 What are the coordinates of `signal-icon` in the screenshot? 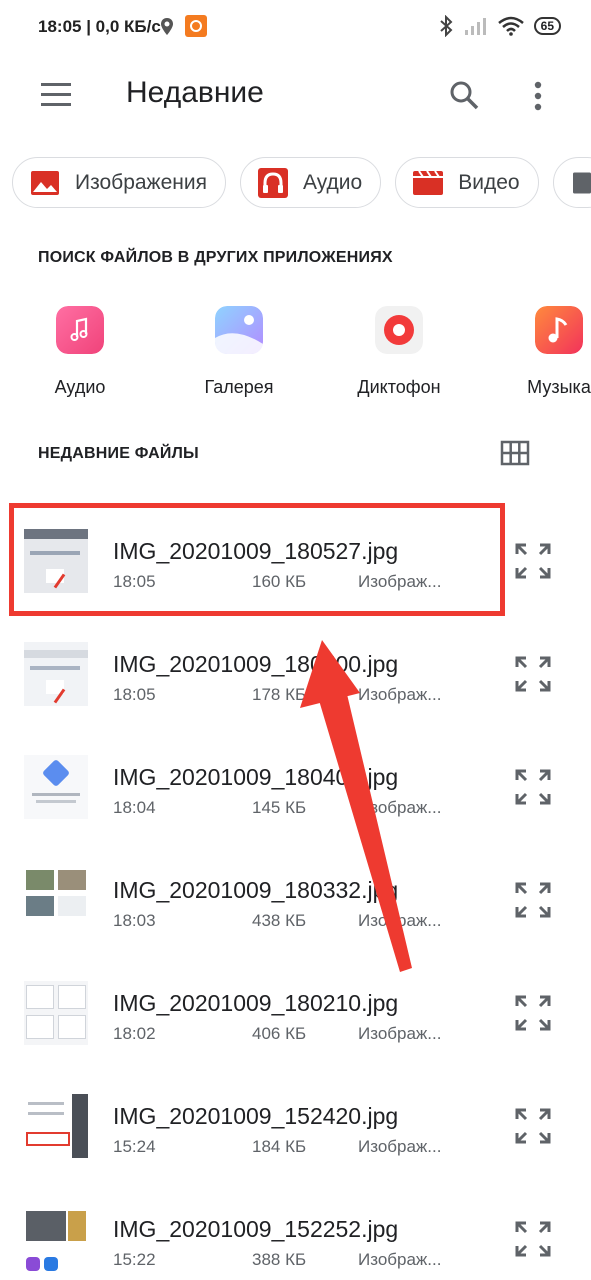 It's located at (475, 26).